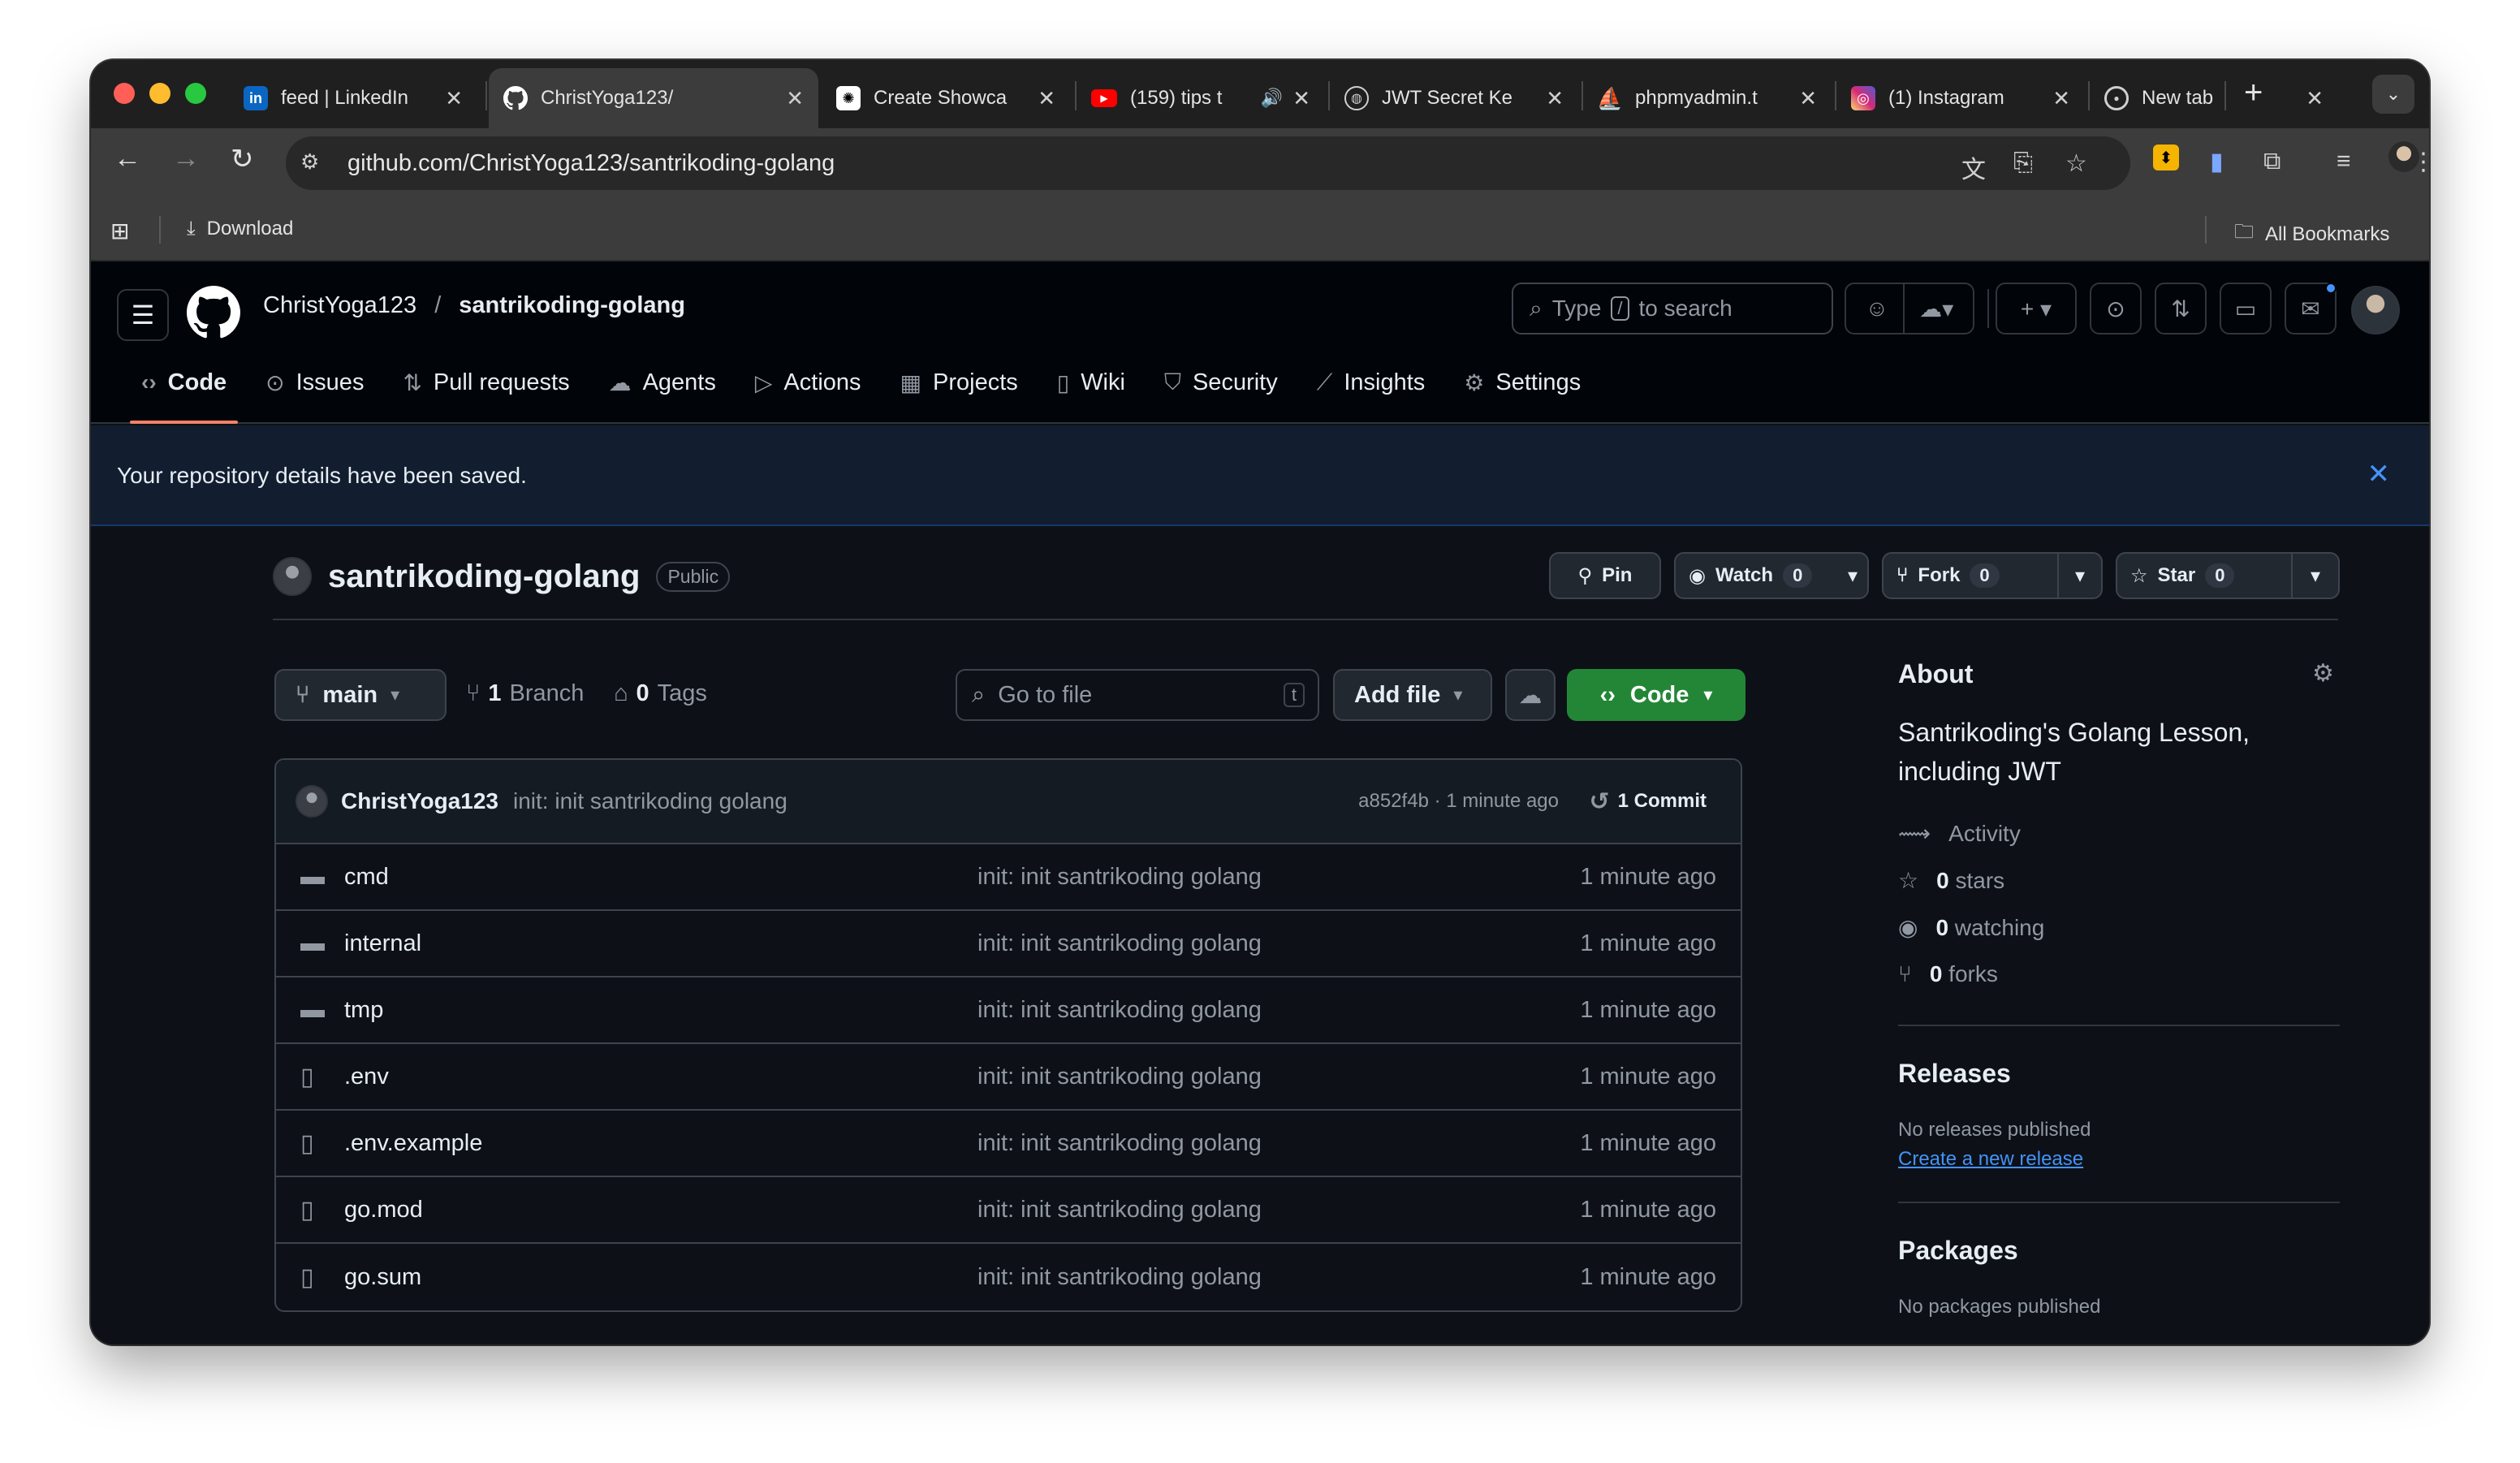  I want to click on extensions-puzzle-icon: ⧉, so click(2272, 162).